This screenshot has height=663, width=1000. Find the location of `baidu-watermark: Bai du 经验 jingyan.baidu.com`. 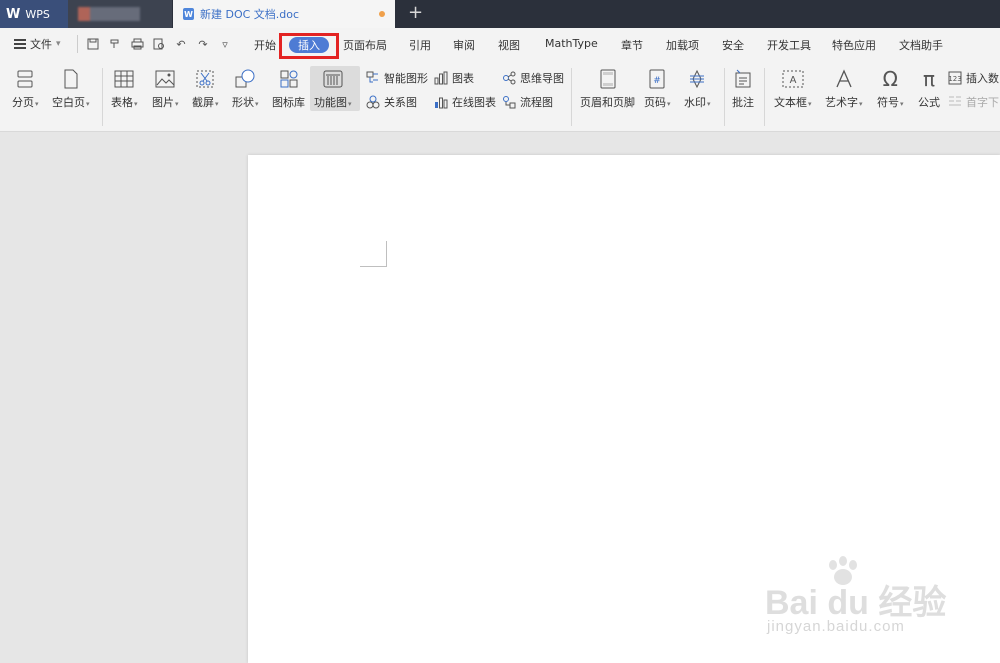

baidu-watermark: Bai du 经验 jingyan.baidu.com is located at coordinates (860, 600).